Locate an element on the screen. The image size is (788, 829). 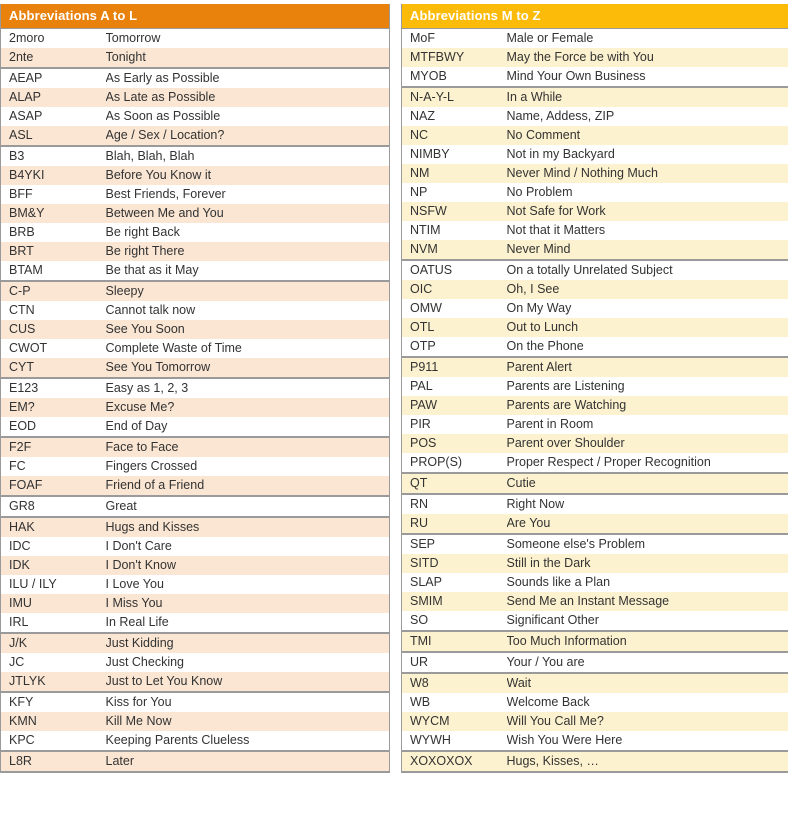
meaning-cell: I Don't Know is located at coordinates (247, 565).